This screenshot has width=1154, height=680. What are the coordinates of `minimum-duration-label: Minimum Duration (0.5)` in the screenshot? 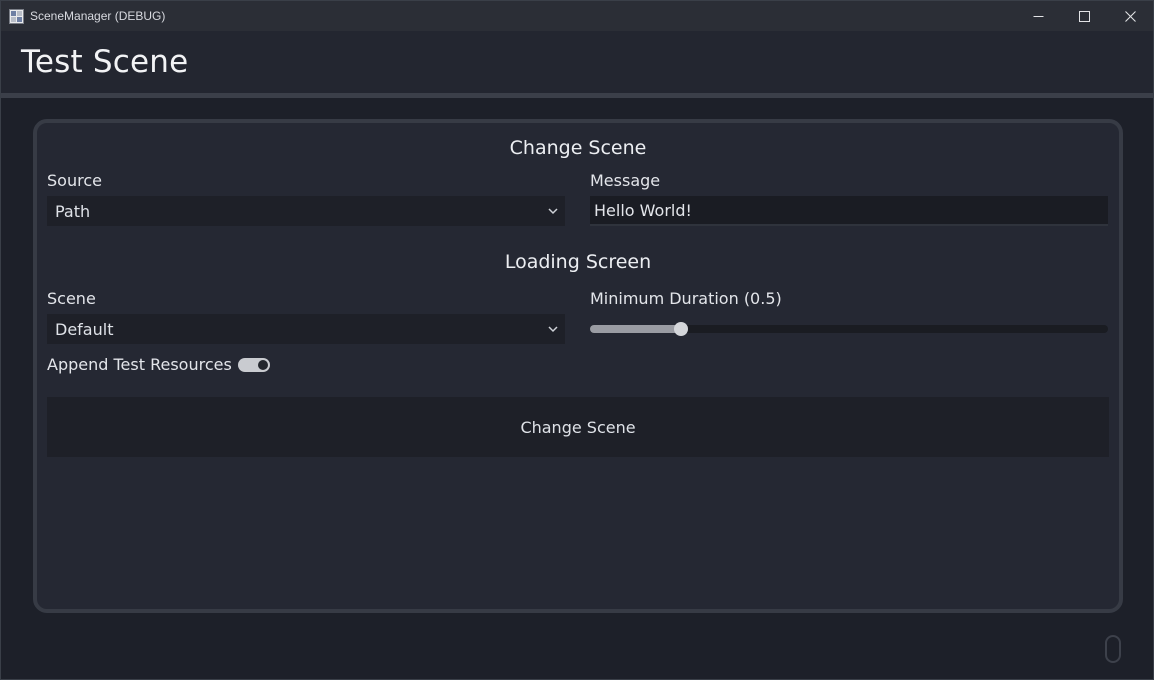 It's located at (686, 298).